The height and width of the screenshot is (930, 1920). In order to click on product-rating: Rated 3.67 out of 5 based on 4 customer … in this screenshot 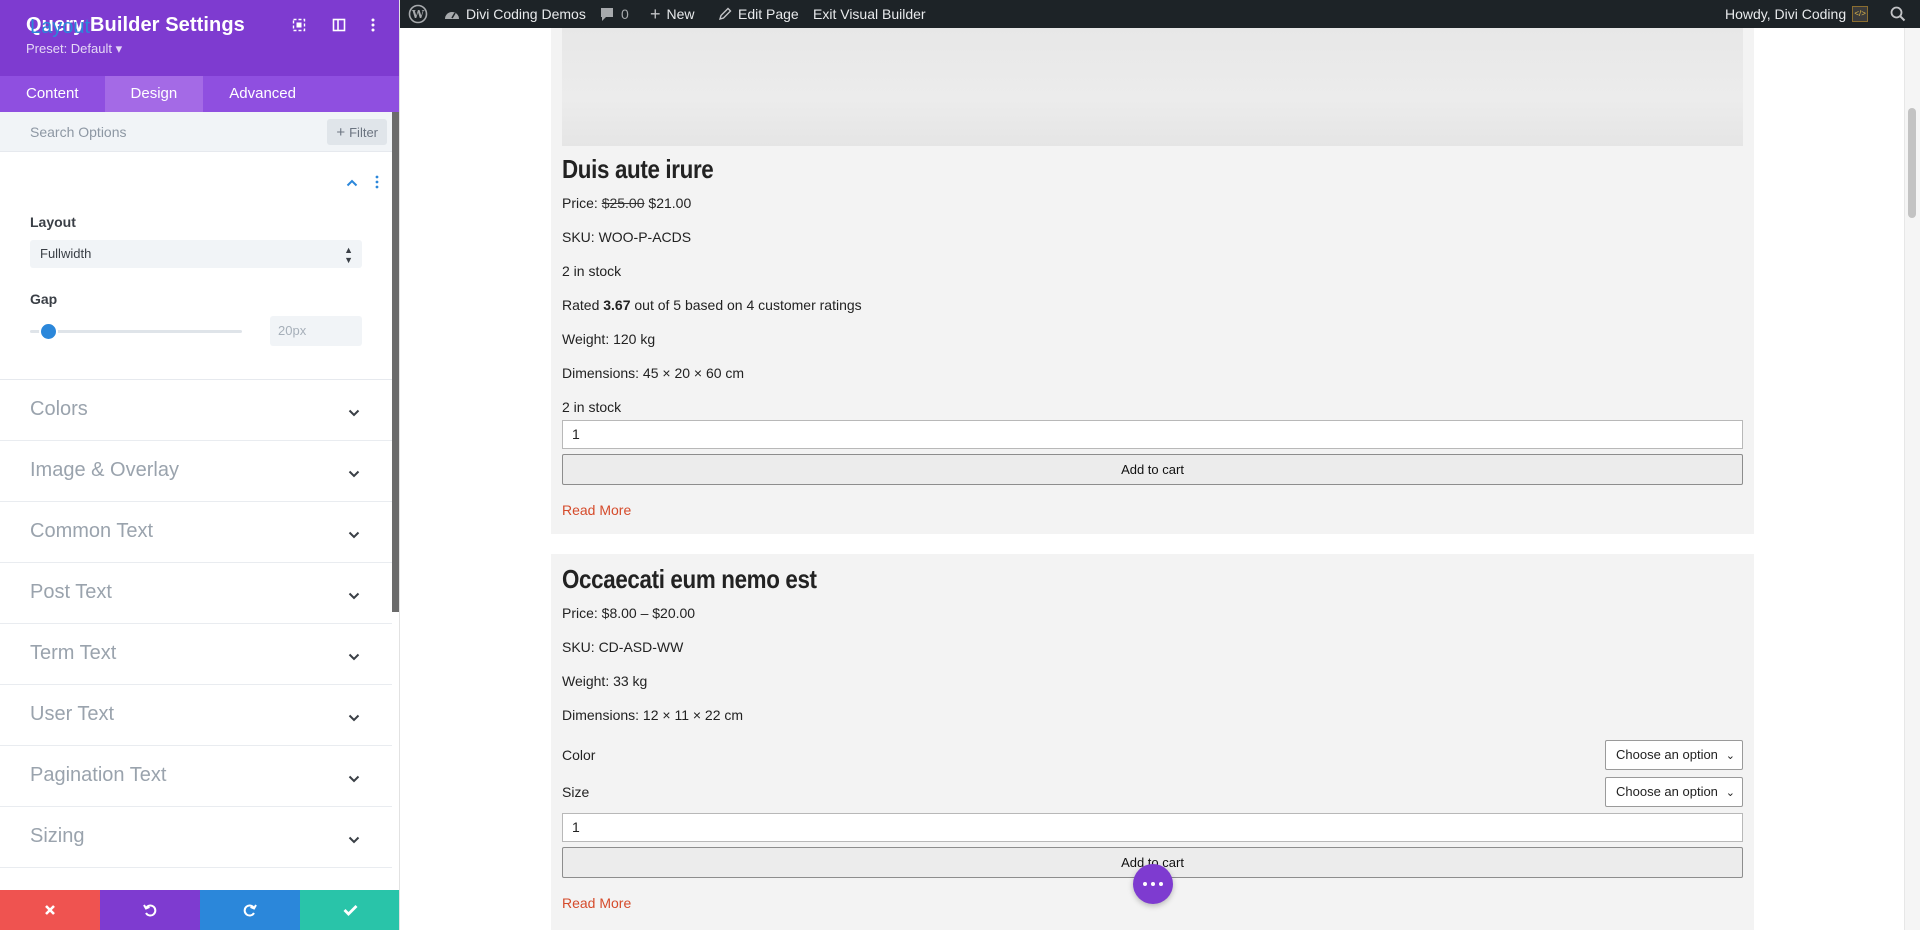, I will do `click(712, 305)`.